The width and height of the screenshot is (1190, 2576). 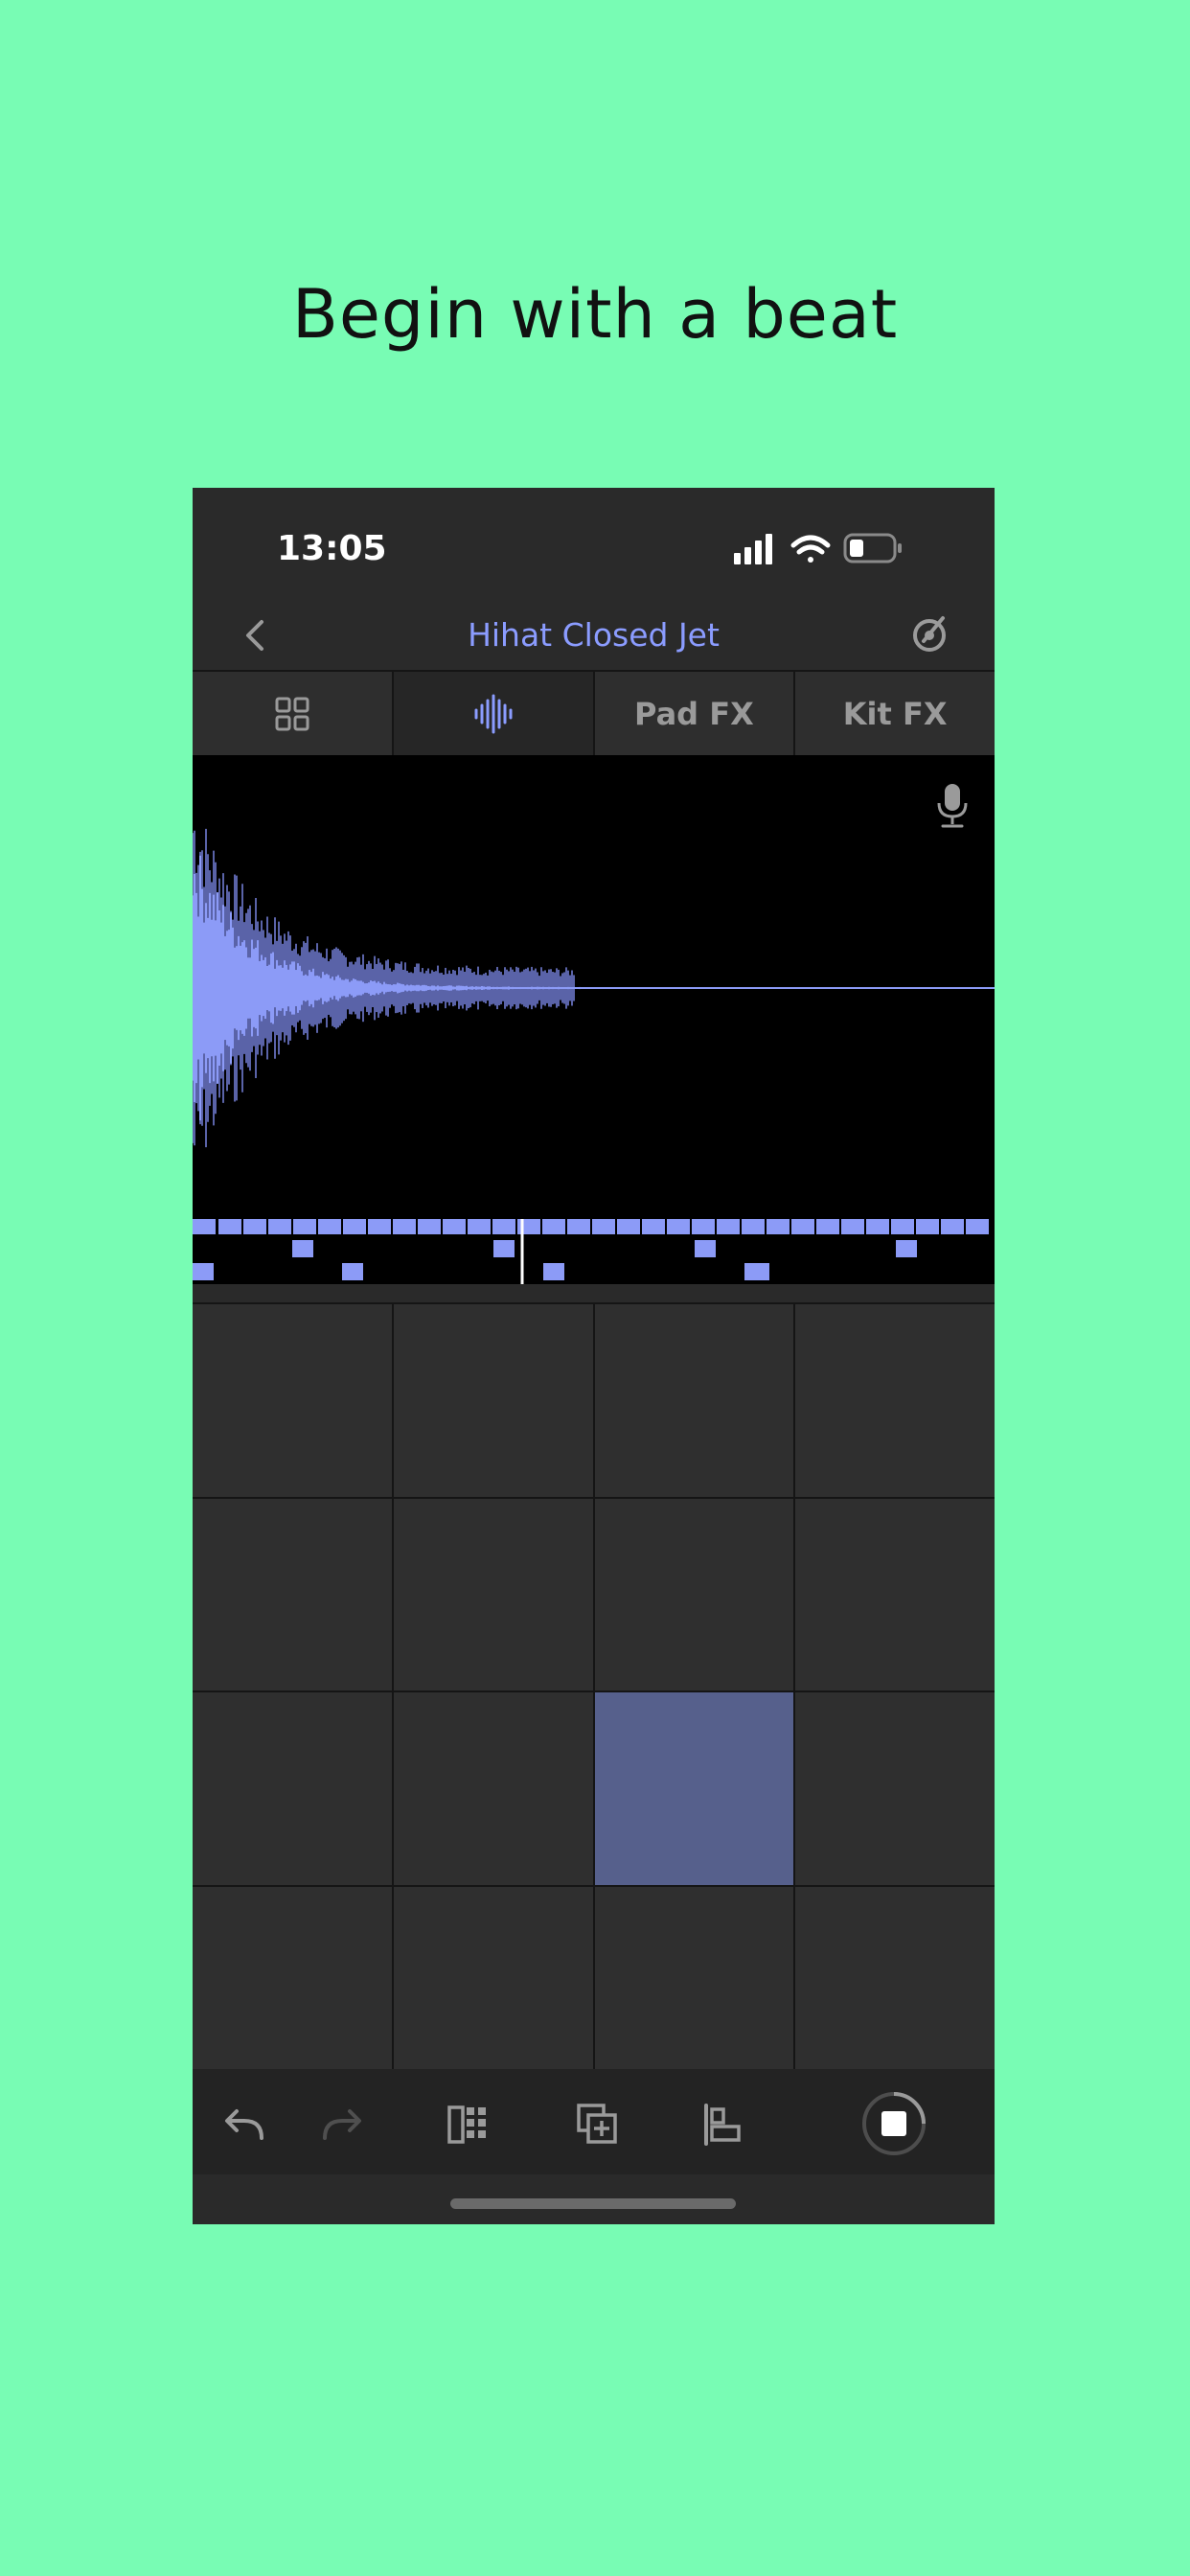 What do you see at coordinates (873, 548) in the screenshot?
I see `battery-icon` at bounding box center [873, 548].